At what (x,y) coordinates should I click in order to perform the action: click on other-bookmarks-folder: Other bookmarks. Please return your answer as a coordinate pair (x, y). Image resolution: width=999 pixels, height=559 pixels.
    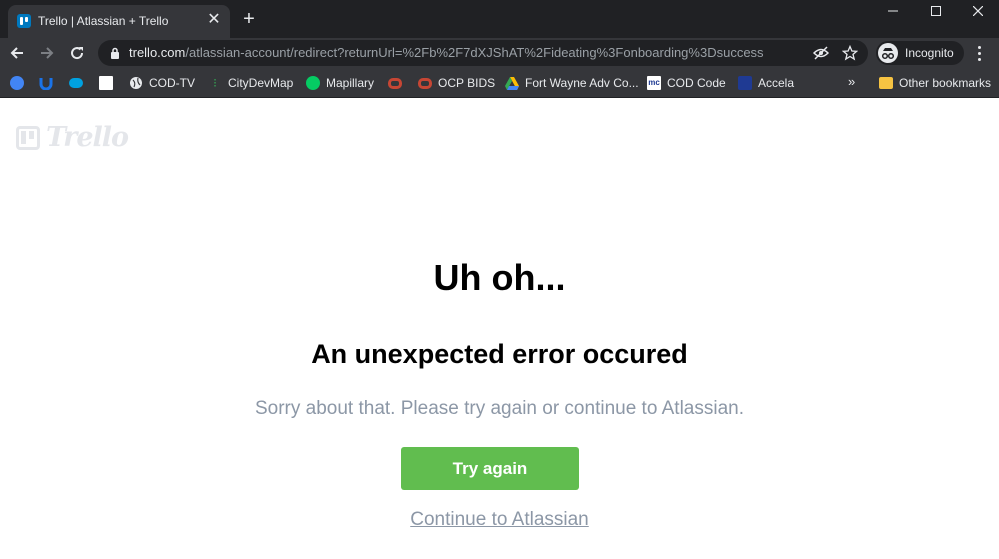
    Looking at the image, I should click on (935, 83).